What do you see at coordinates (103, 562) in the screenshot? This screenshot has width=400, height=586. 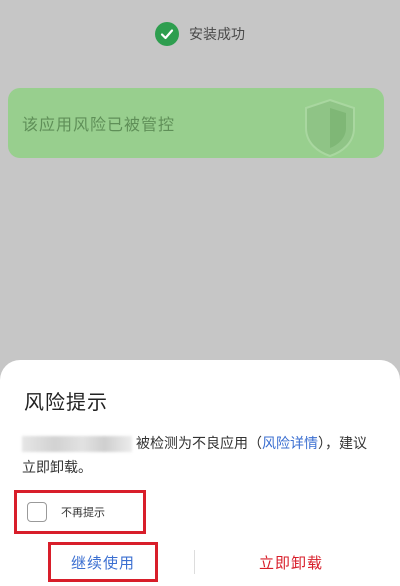 I see `continue-using-button: 继续使用` at bounding box center [103, 562].